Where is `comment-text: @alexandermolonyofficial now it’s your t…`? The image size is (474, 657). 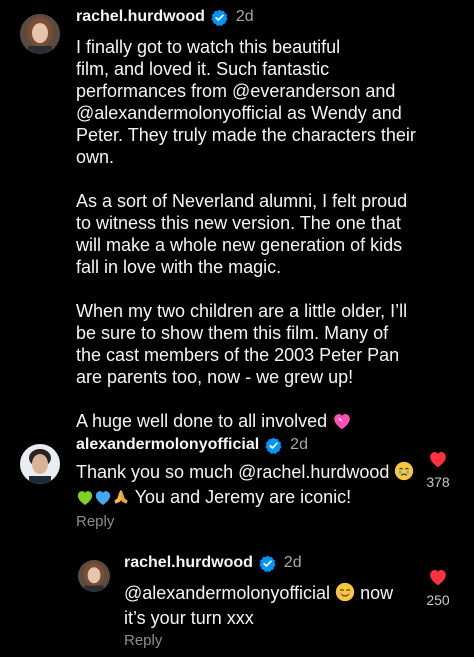 comment-text: @alexandermolonyofficial now it’s your t… is located at coordinates (258, 605).